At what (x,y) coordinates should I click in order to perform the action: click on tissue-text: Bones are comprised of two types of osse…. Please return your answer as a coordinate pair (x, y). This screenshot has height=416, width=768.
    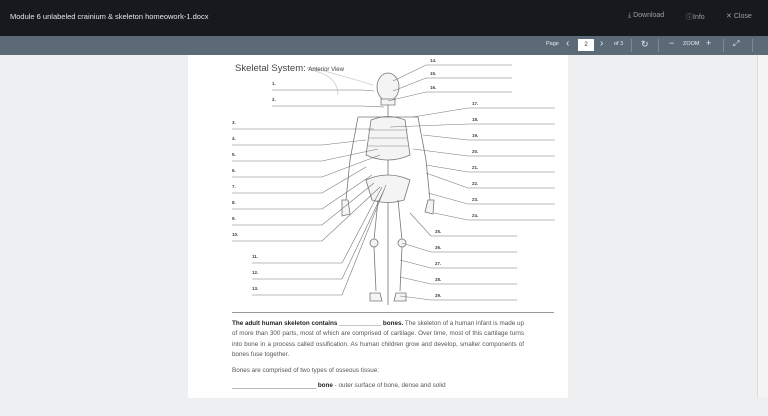
    Looking at the image, I should click on (306, 370).